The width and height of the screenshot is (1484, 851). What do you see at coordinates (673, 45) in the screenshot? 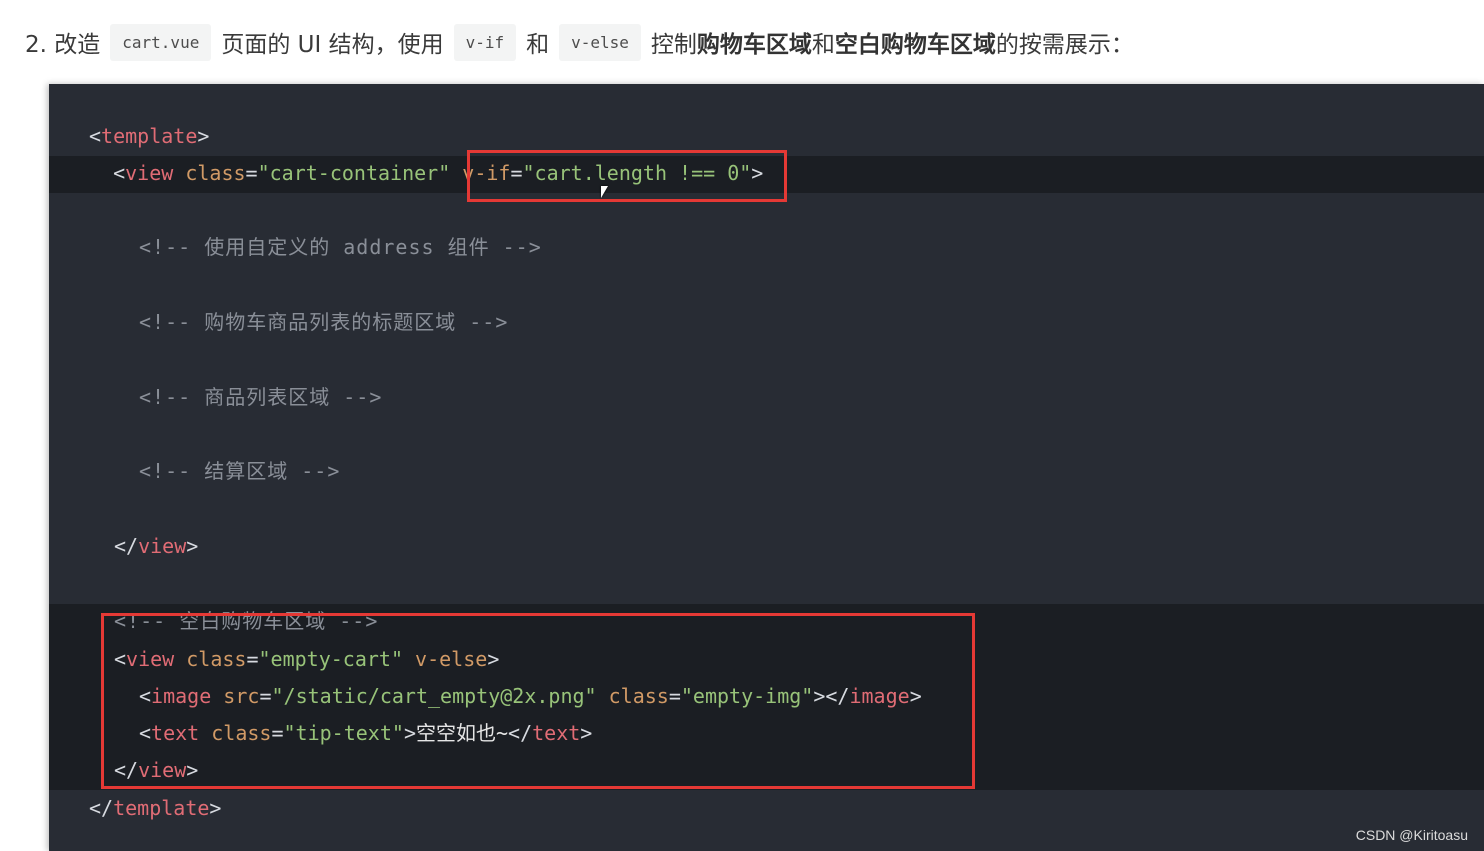
I see `intro-text-2: 控制` at bounding box center [673, 45].